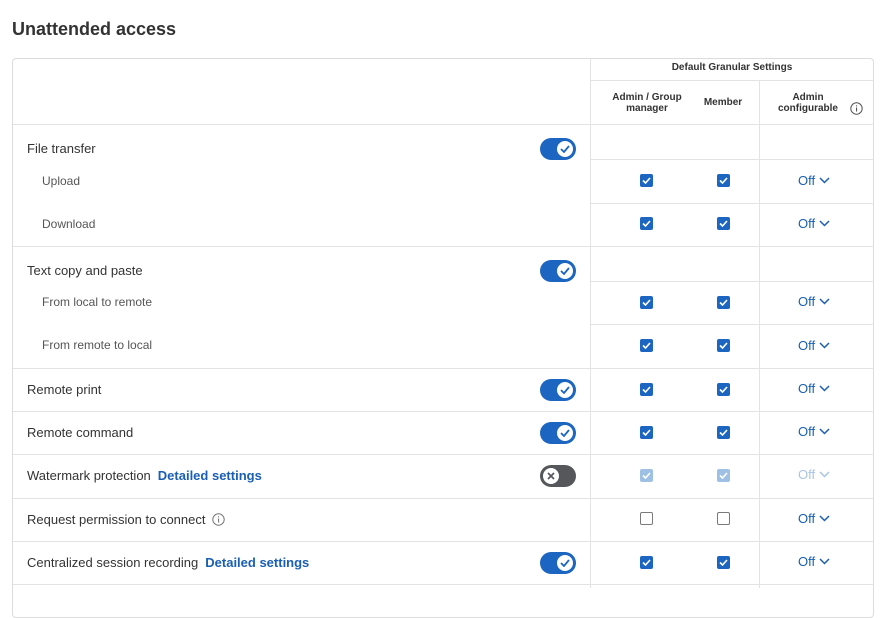 The width and height of the screenshot is (885, 618). I want to click on session-recording-member-checkbox, so click(723, 562).